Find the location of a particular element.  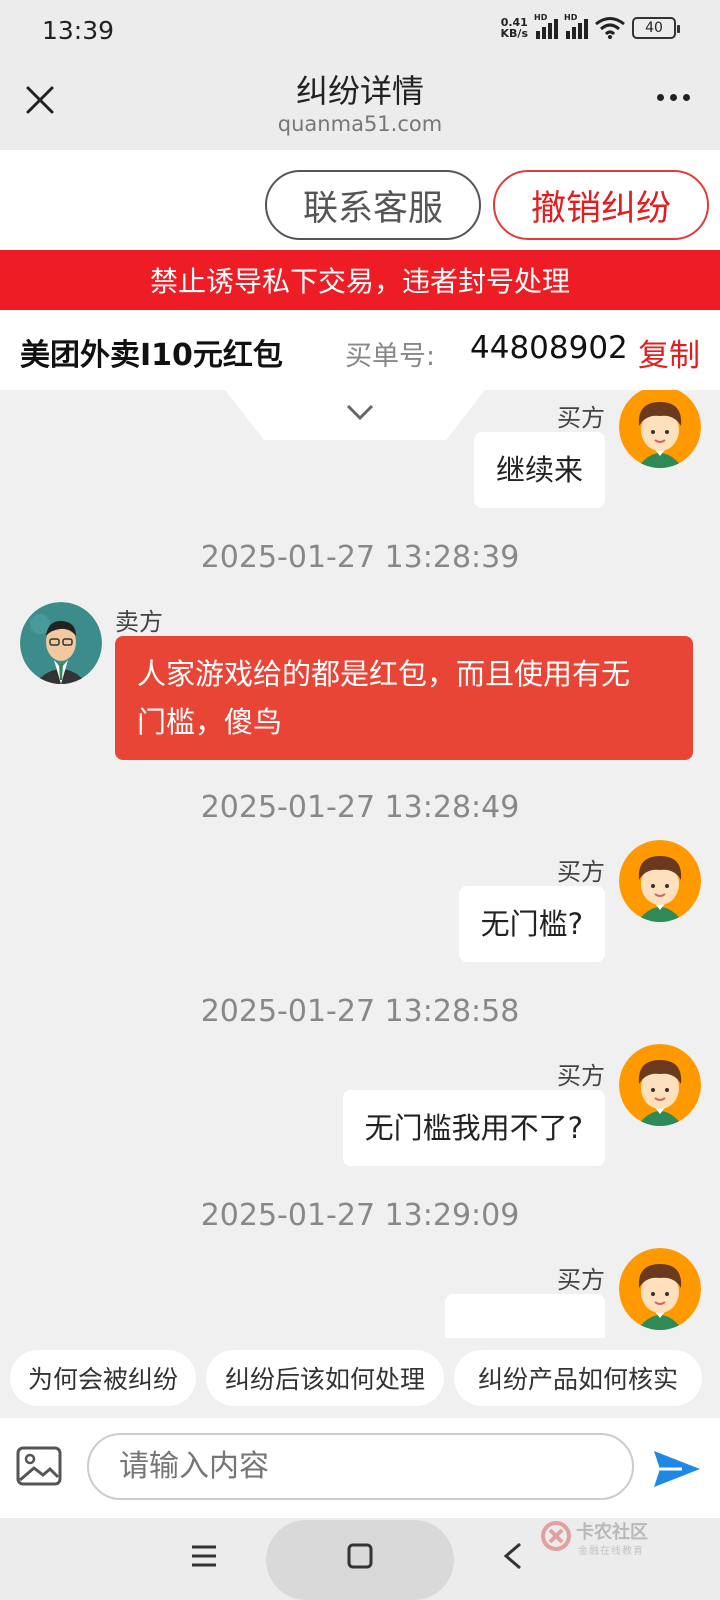

signal-hd-label-2: HD is located at coordinates (571, 17).